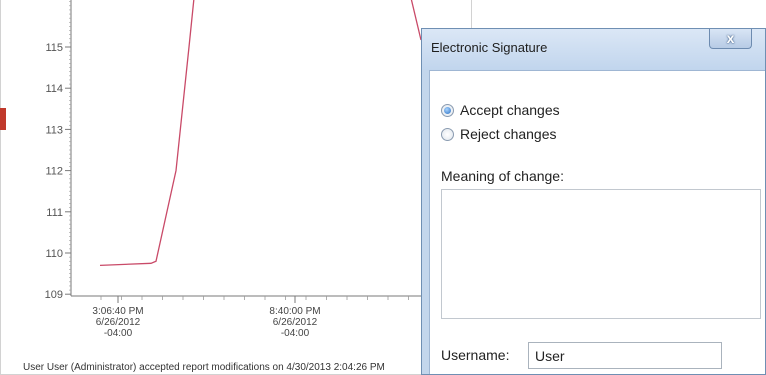 This screenshot has height=375, width=766. What do you see at coordinates (510, 110) in the screenshot?
I see `accept-changes-label: Accept changes` at bounding box center [510, 110].